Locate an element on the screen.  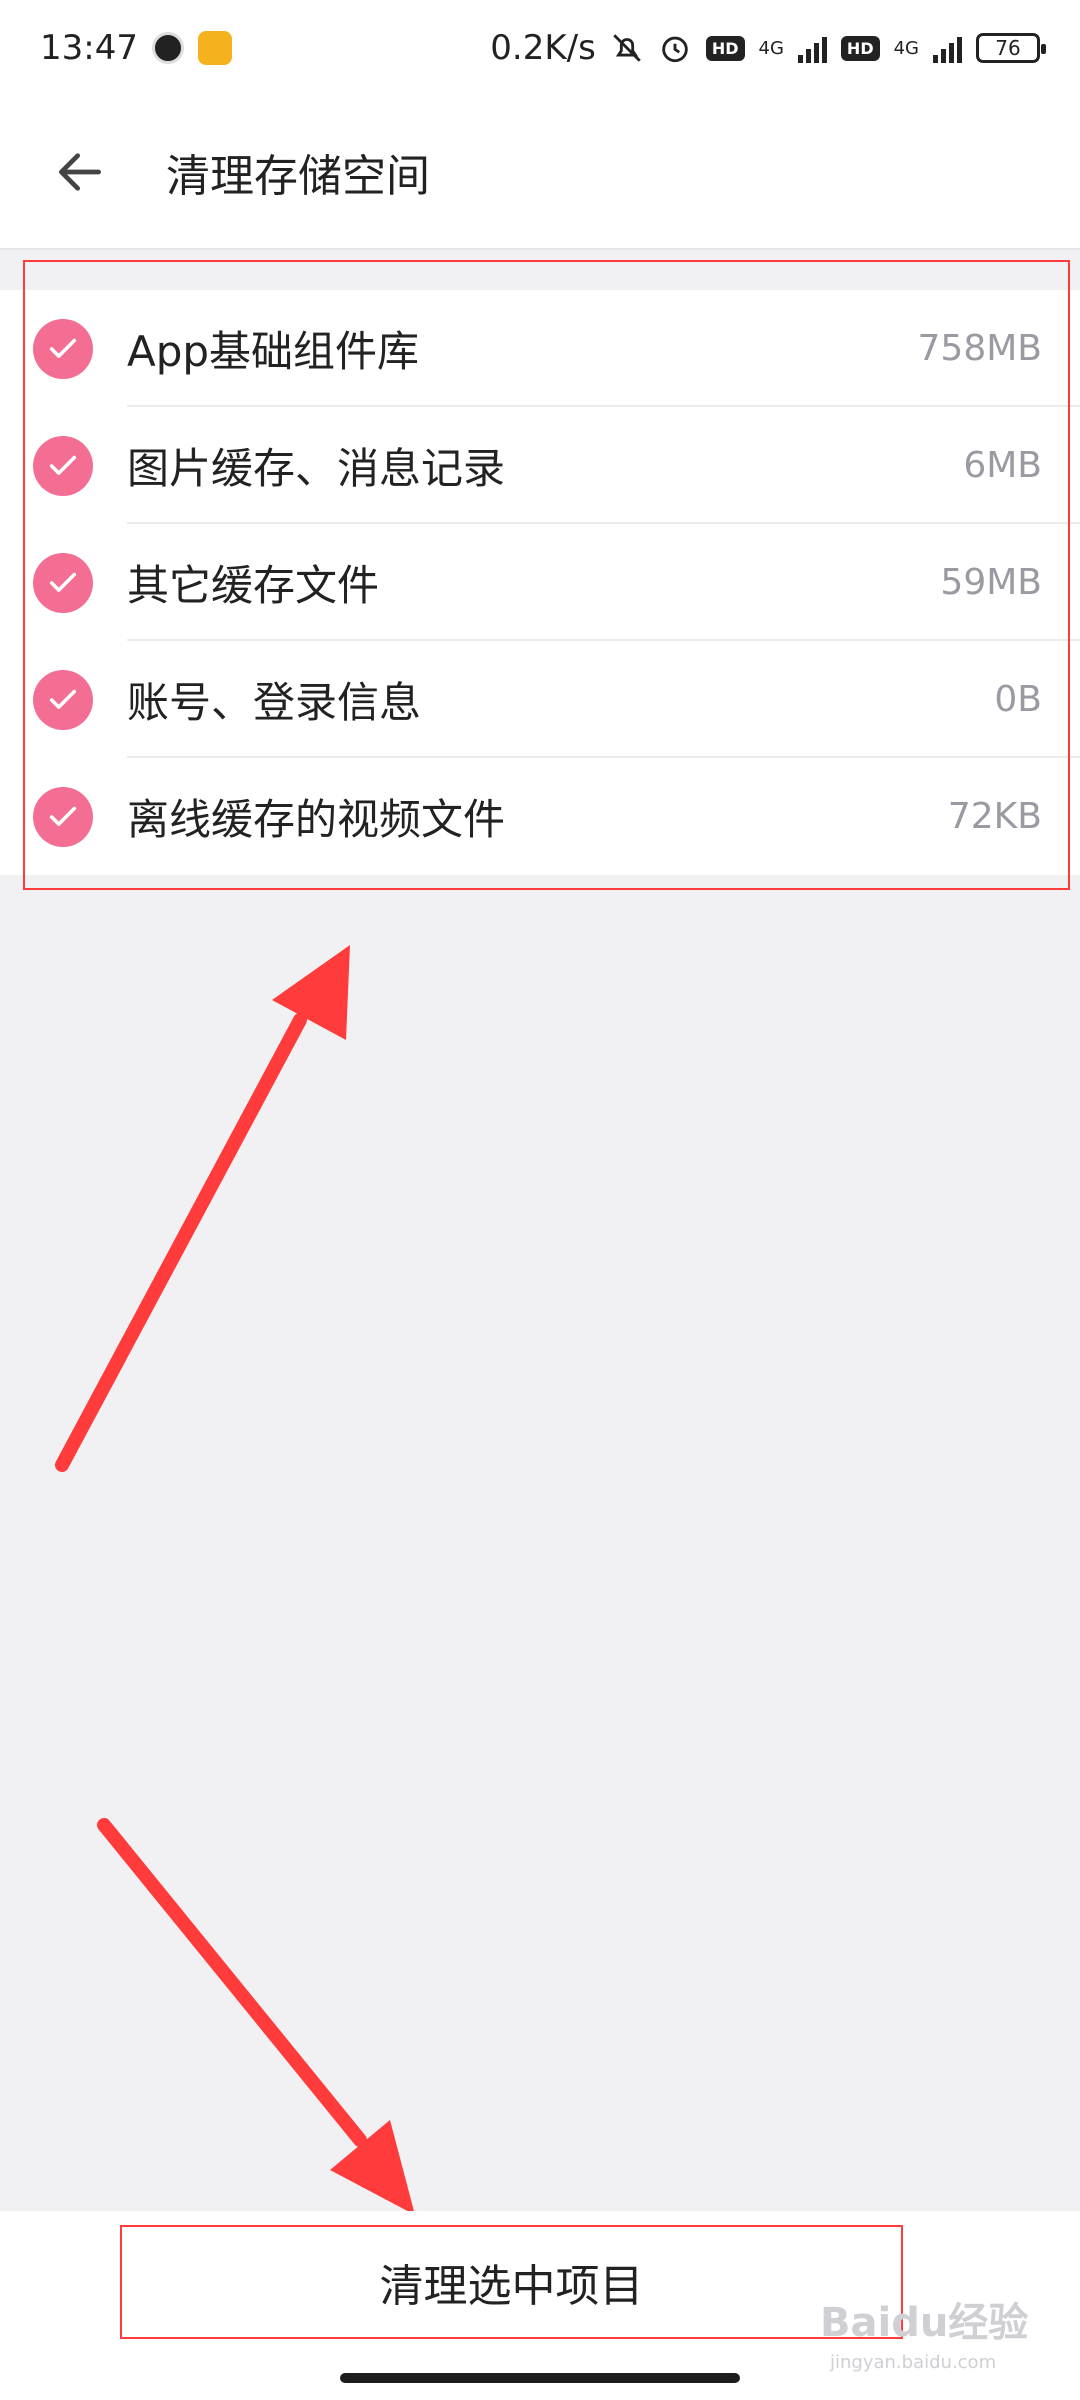
alarm-icon is located at coordinates (675, 49).